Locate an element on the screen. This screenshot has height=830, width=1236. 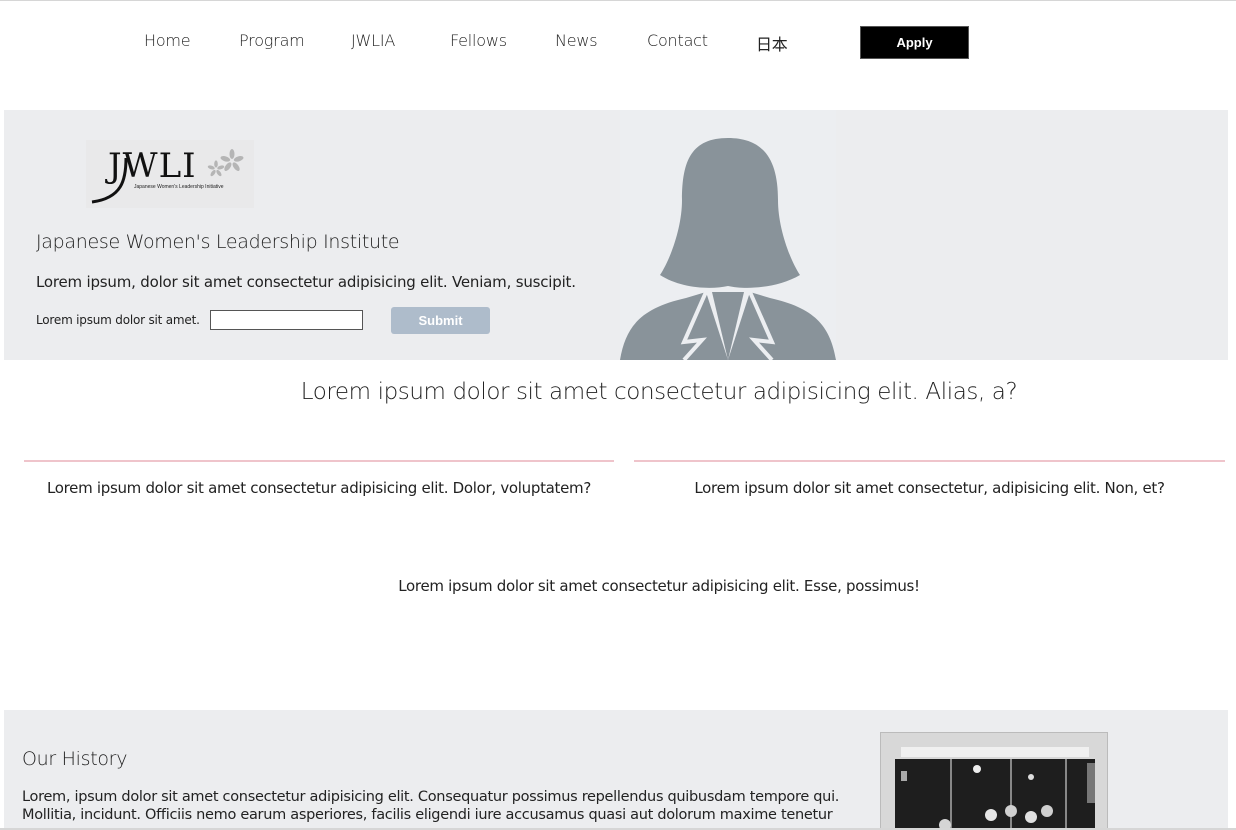
hero-title: Japanese Women's Leadership Institute is located at coordinates (218, 242).